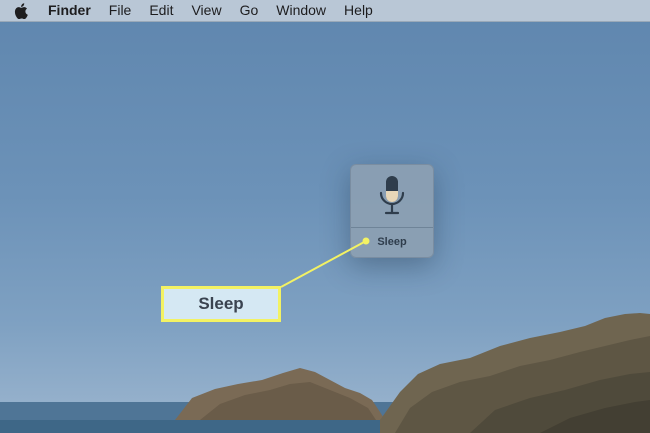  Describe the element at coordinates (120, 10) in the screenshot. I see `menu-file: File` at that location.